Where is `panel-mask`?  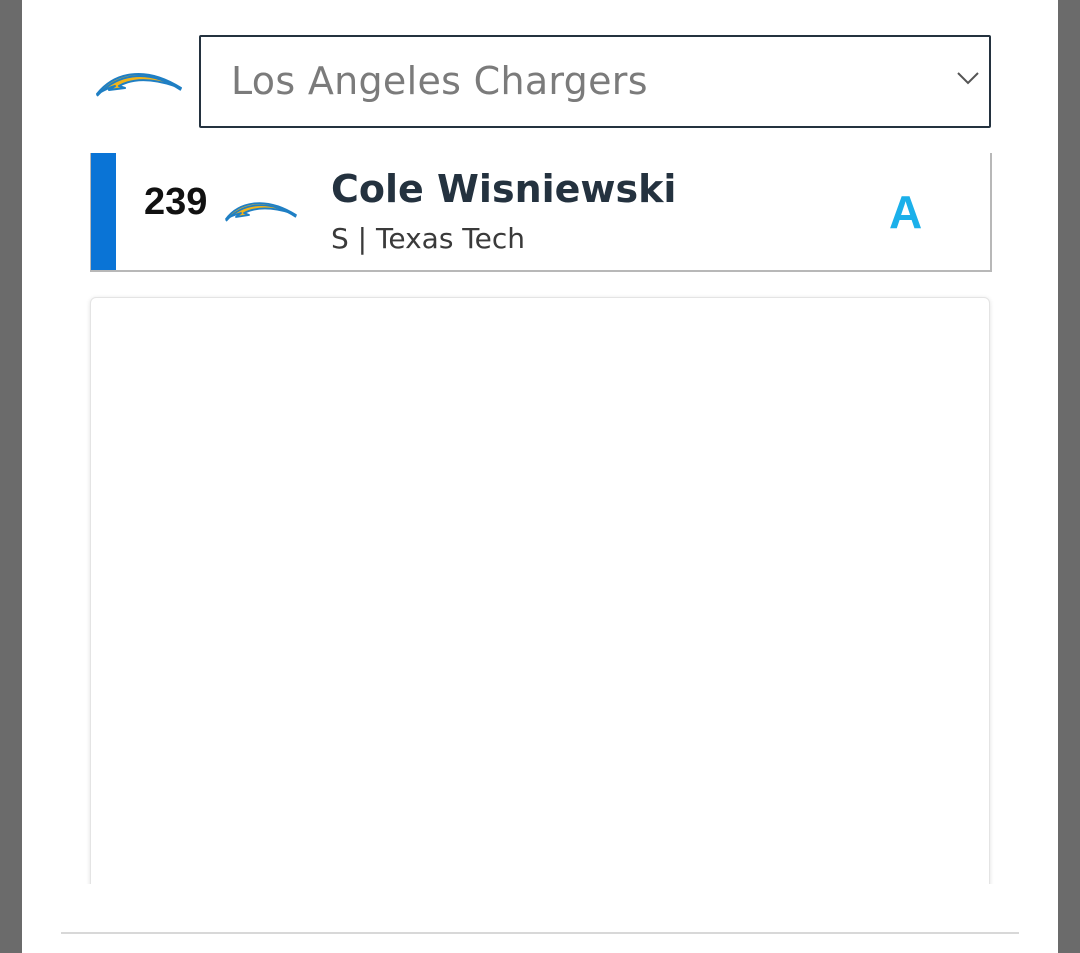 panel-mask is located at coordinates (542, 918).